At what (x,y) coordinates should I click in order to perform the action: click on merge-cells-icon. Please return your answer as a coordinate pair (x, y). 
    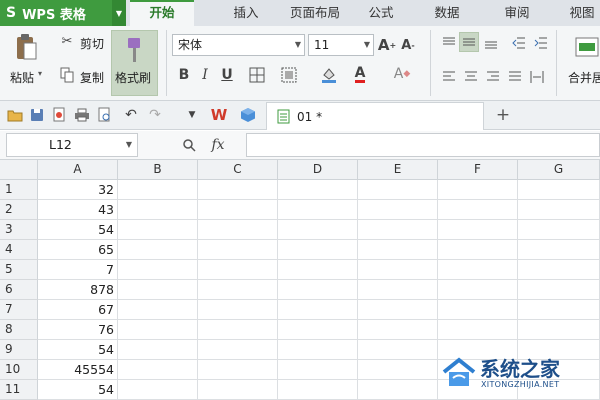
    Looking at the image, I should click on (289, 75).